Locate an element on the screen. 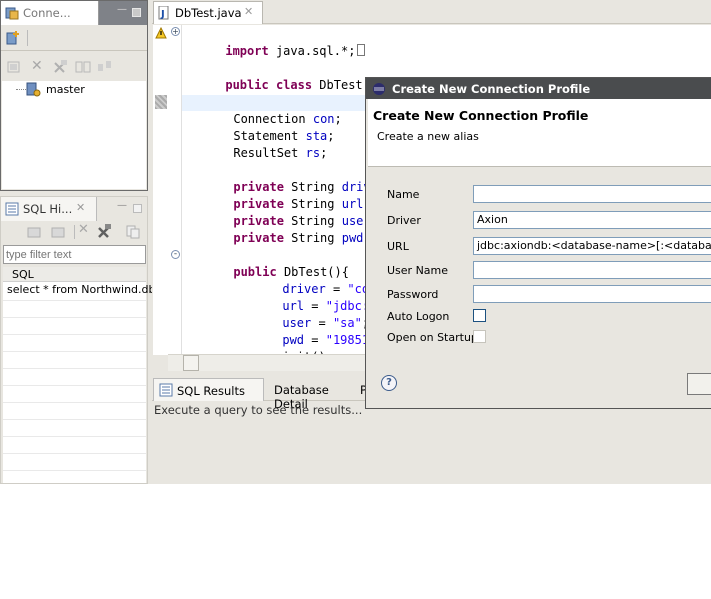 This screenshot has height=599, width=711. code-line: ResultSet rs; is located at coordinates (280, 153).